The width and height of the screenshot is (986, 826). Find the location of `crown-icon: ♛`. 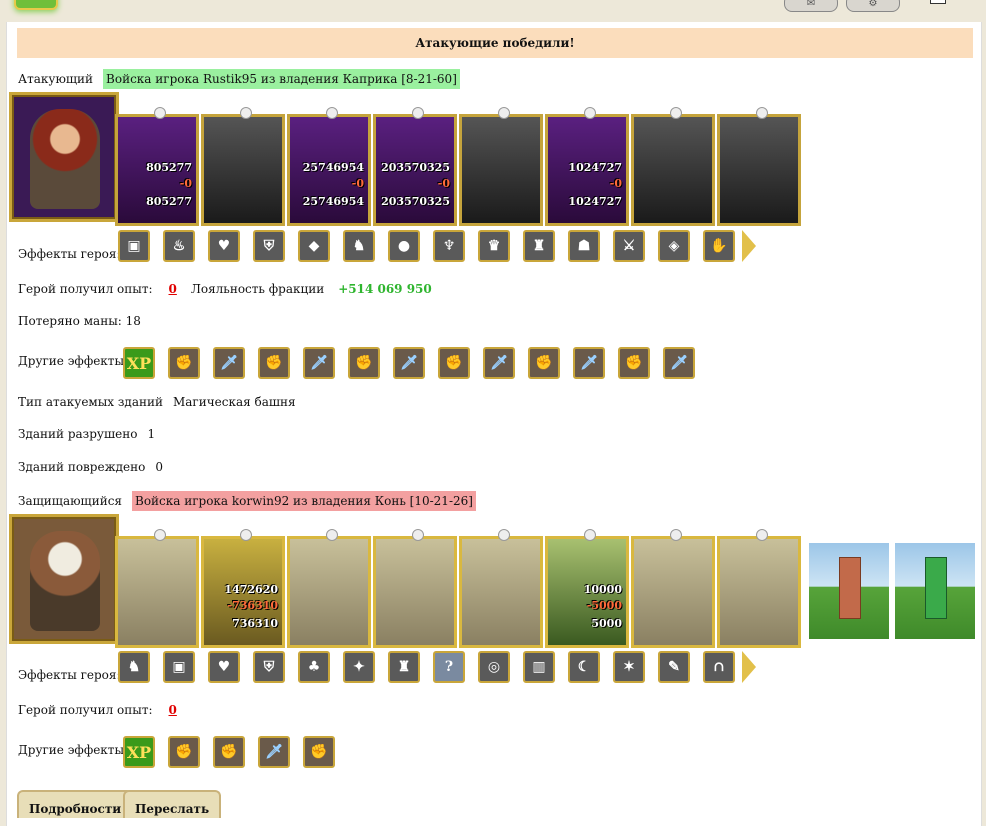

crown-icon: ♛ is located at coordinates (494, 246).